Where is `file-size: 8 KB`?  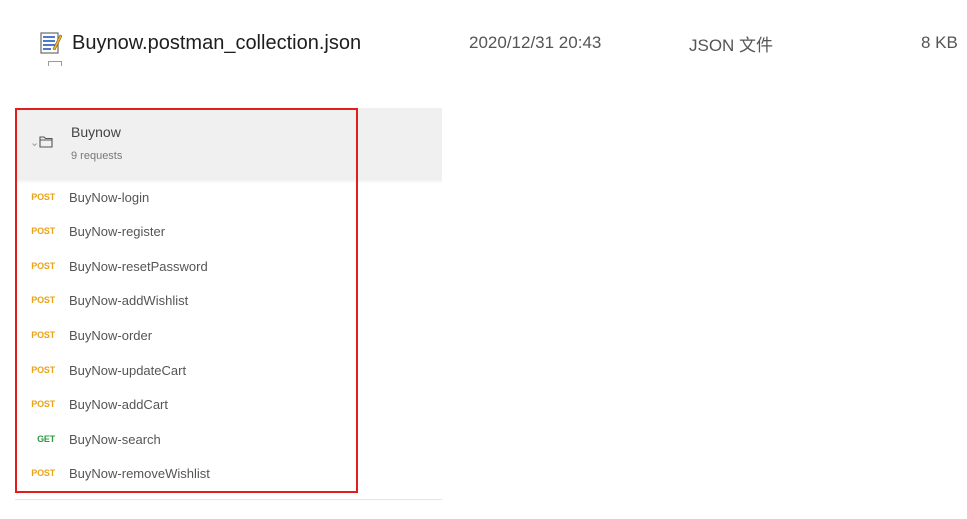
file-size: 8 KB is located at coordinates (939, 42).